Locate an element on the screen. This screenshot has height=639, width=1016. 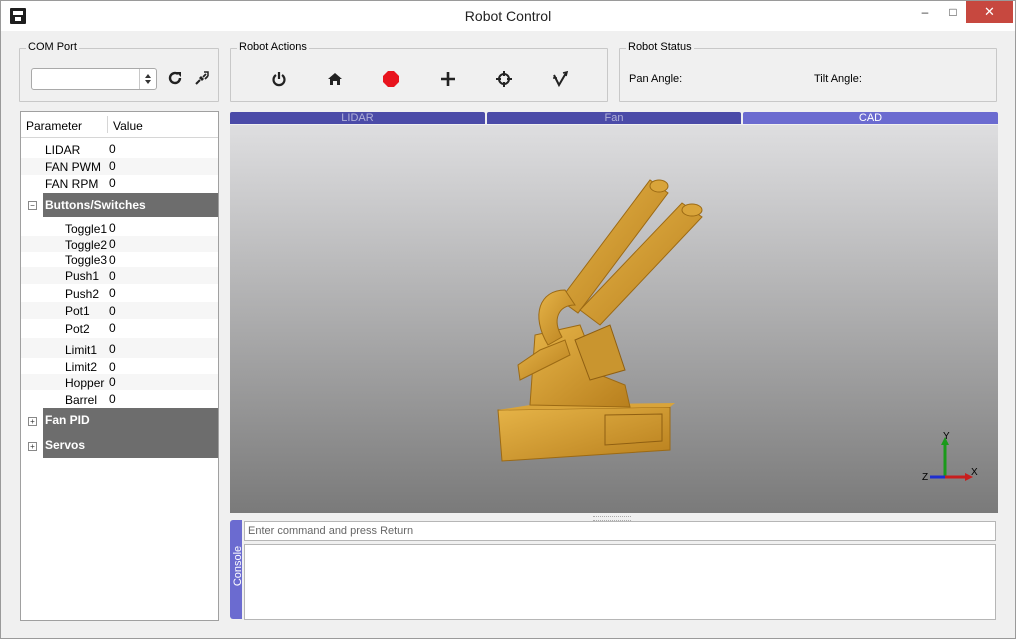
robot-actions-title: Robot Actions is located at coordinates (273, 47).